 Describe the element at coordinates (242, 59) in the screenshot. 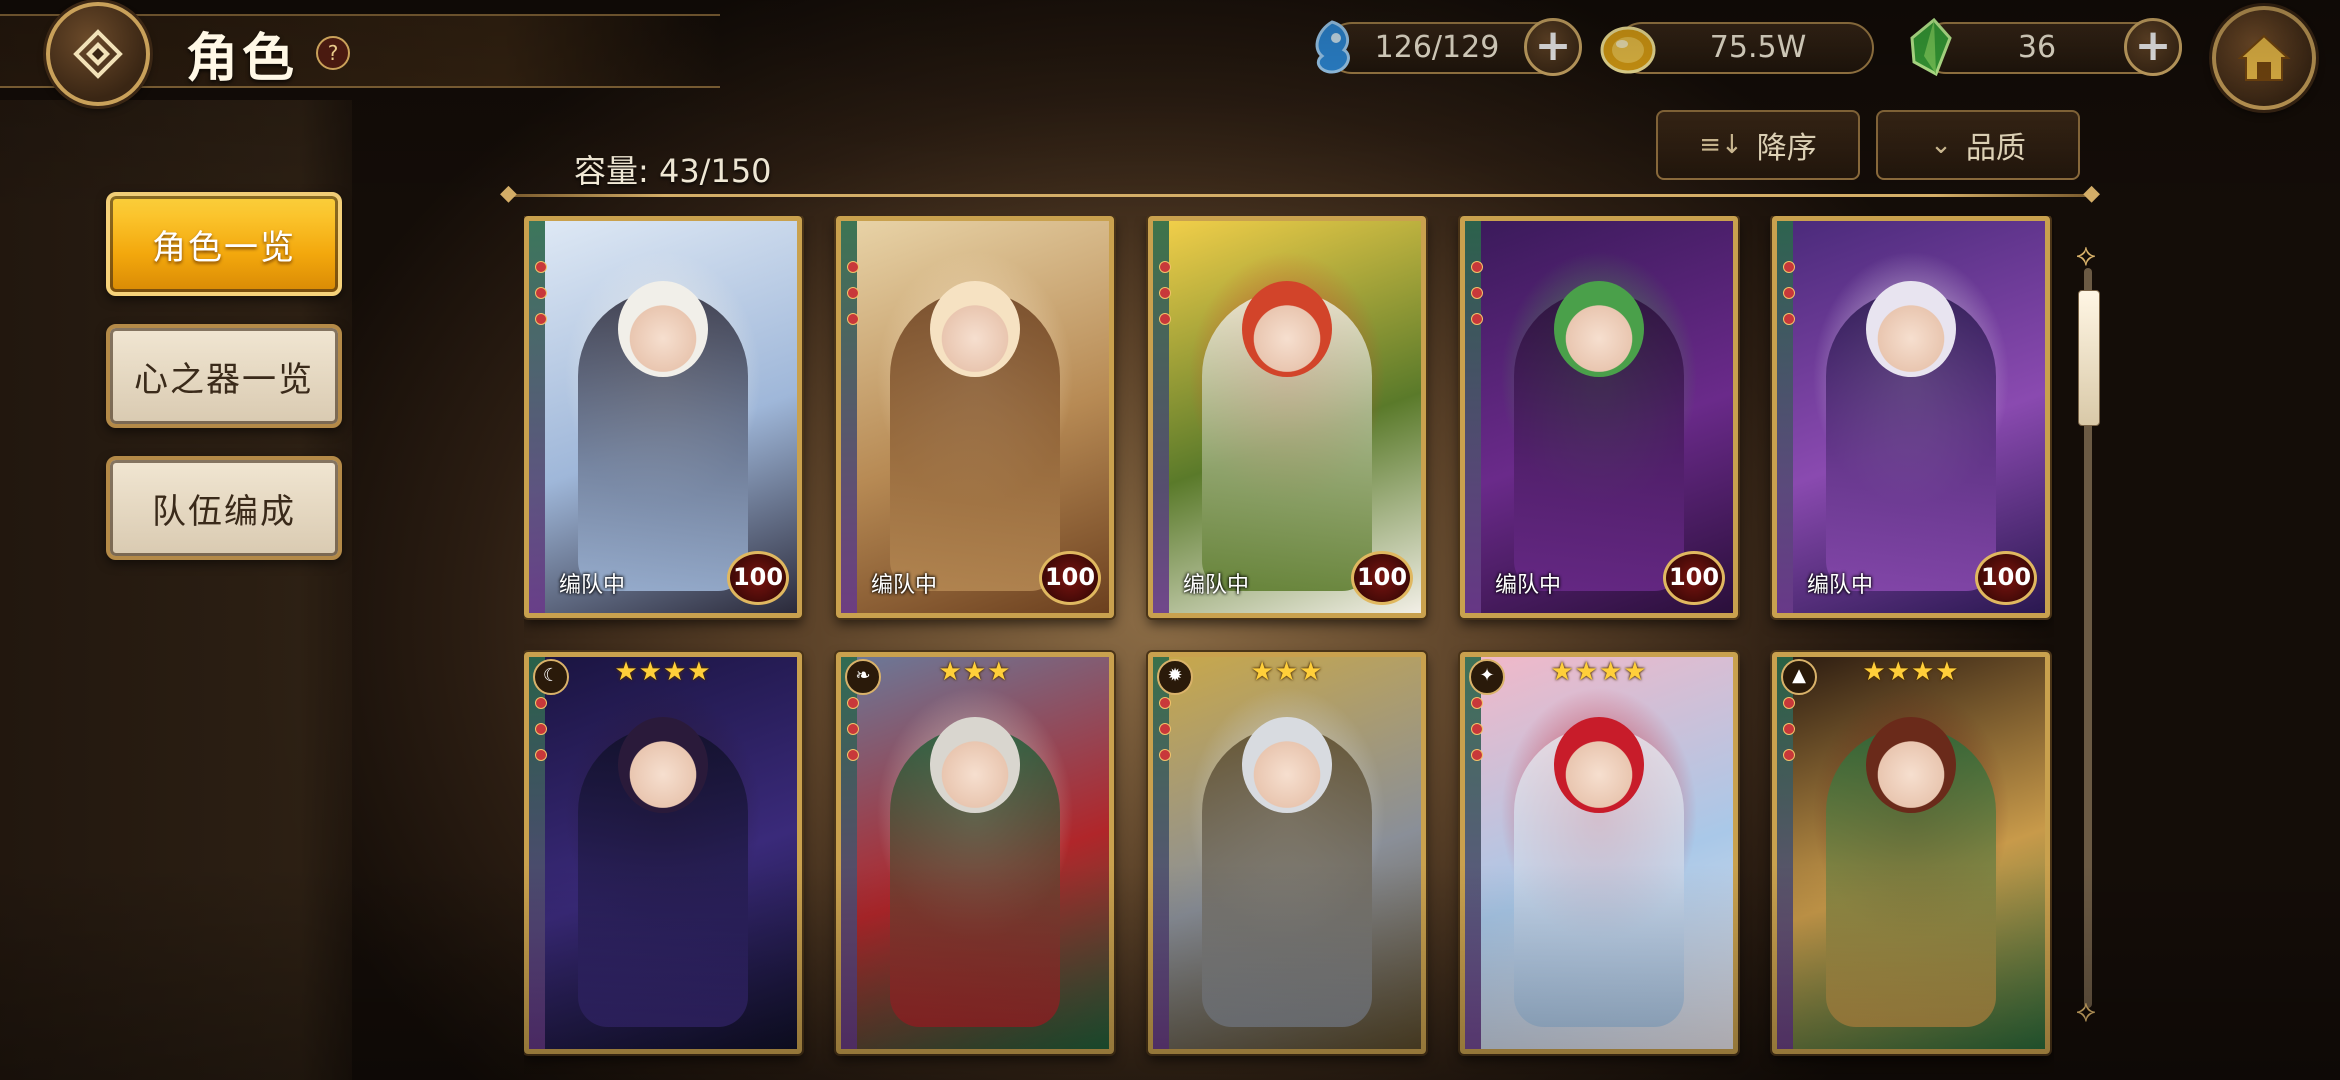

I see `page-title: 角色` at that location.